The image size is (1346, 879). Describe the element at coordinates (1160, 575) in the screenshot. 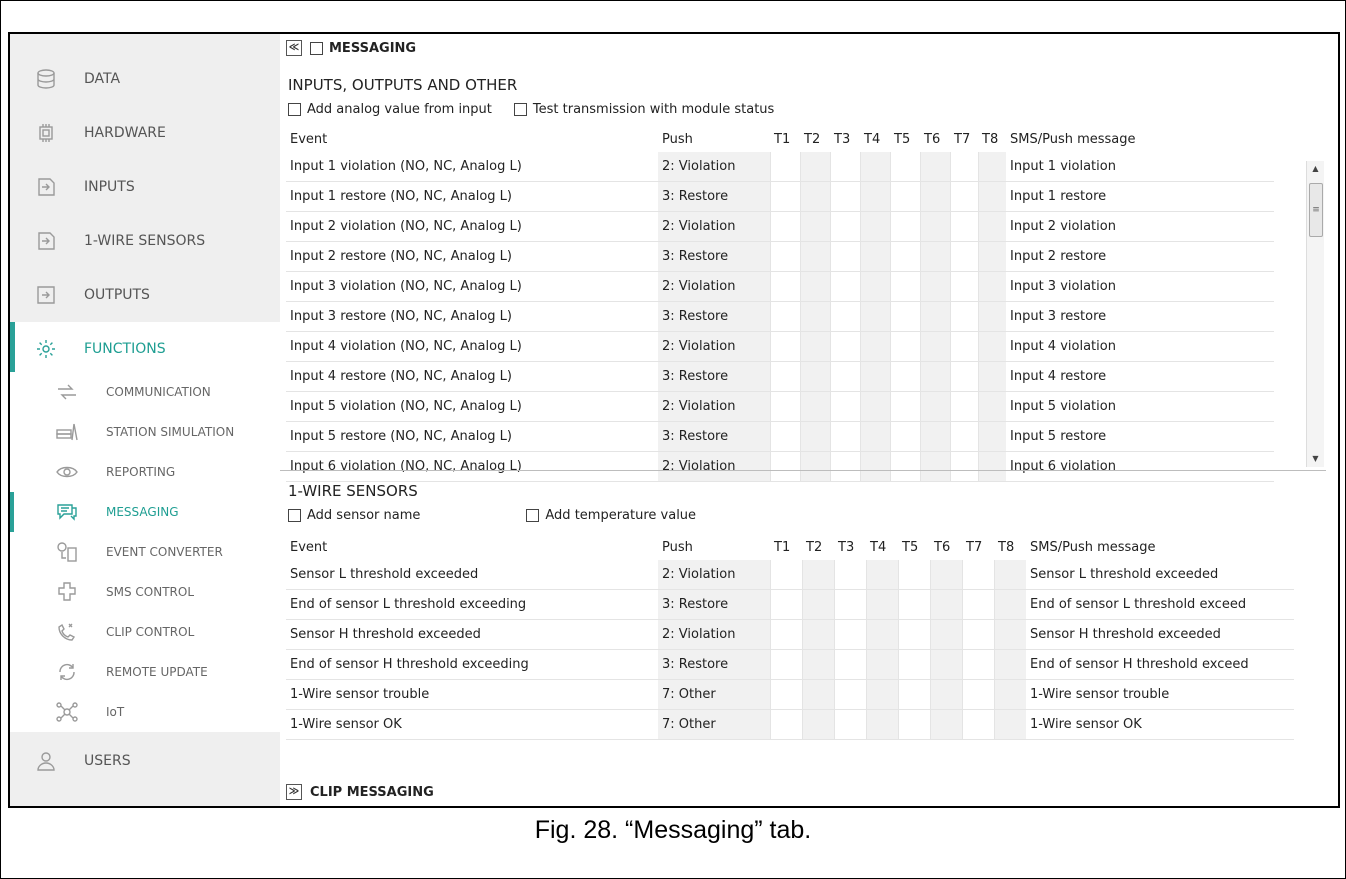

I see `message-cell: Sensor L threshold exceeded` at that location.